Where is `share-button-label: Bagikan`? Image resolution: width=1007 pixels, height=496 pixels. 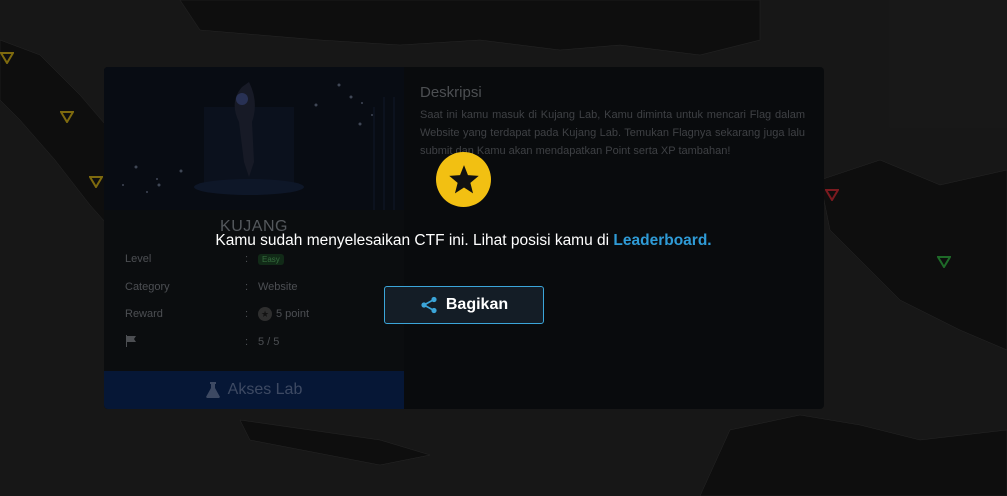 share-button-label: Bagikan is located at coordinates (477, 304).